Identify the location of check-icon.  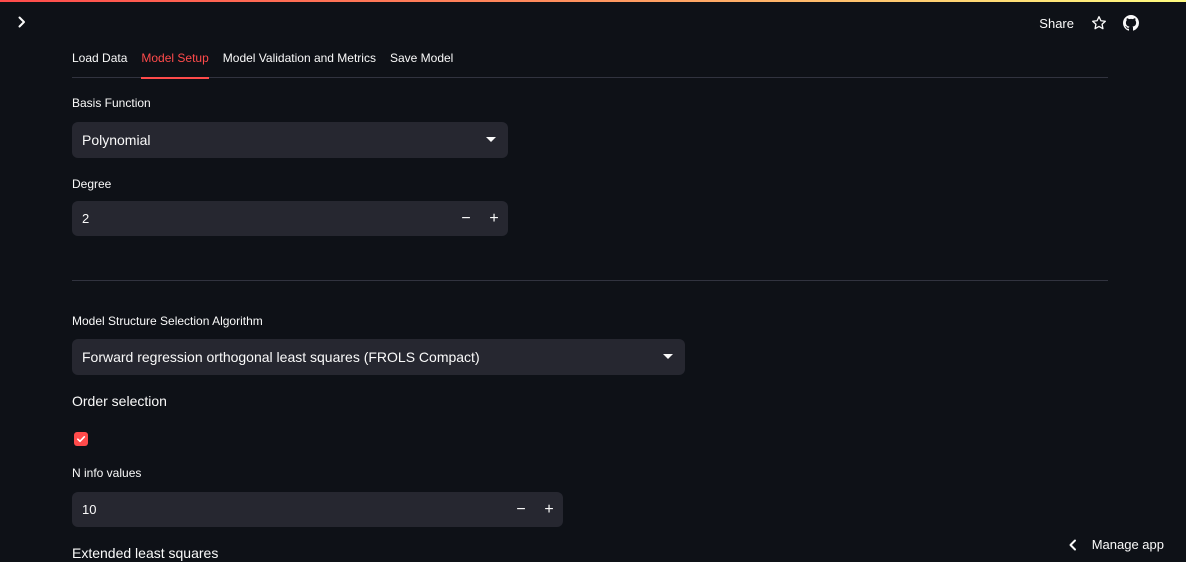
(81, 439).